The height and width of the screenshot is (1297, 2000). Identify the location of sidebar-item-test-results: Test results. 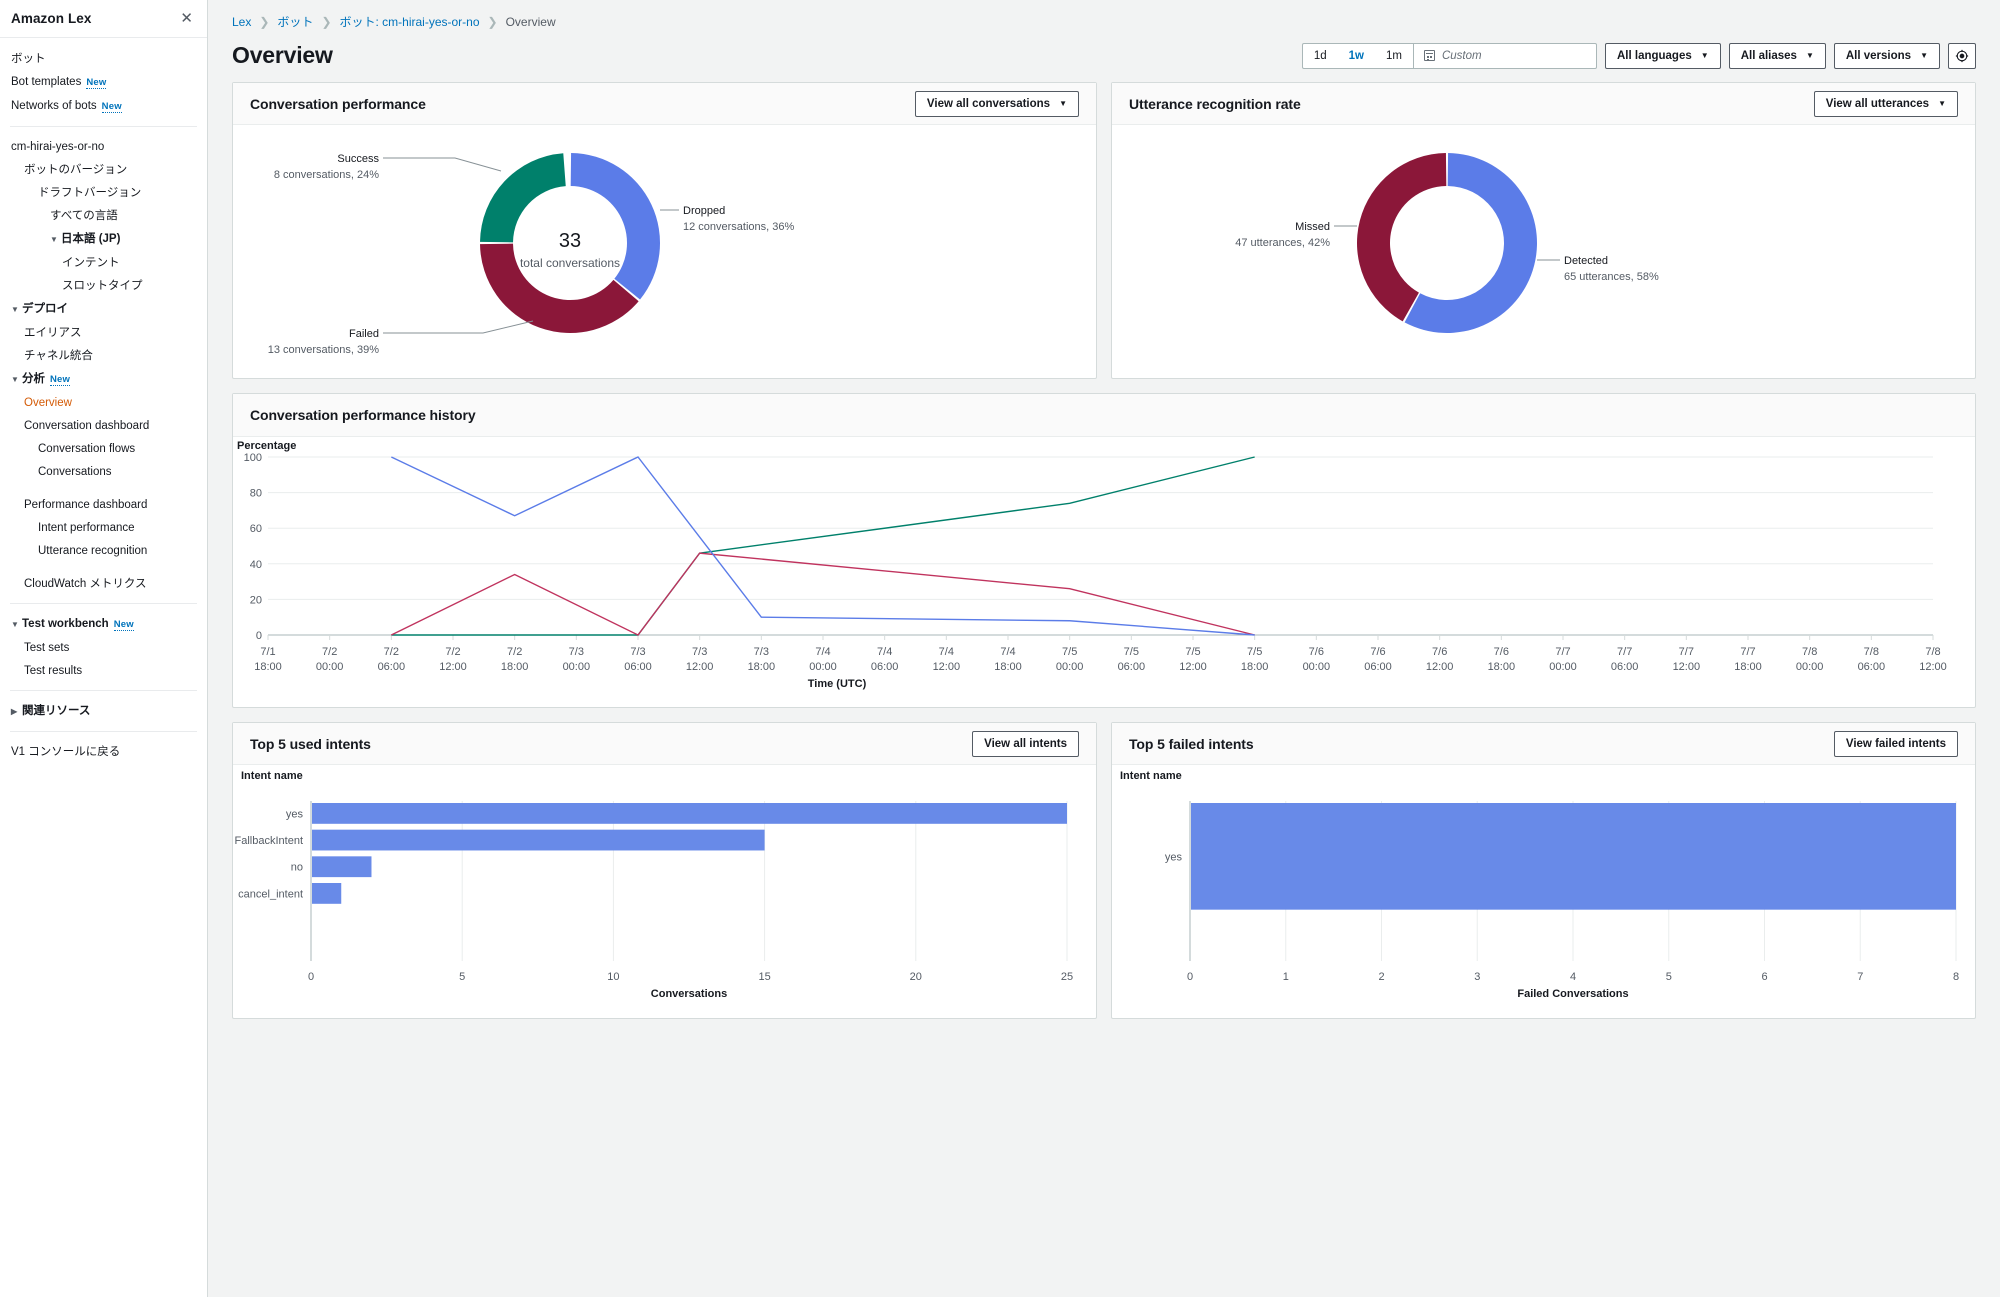
(103, 670).